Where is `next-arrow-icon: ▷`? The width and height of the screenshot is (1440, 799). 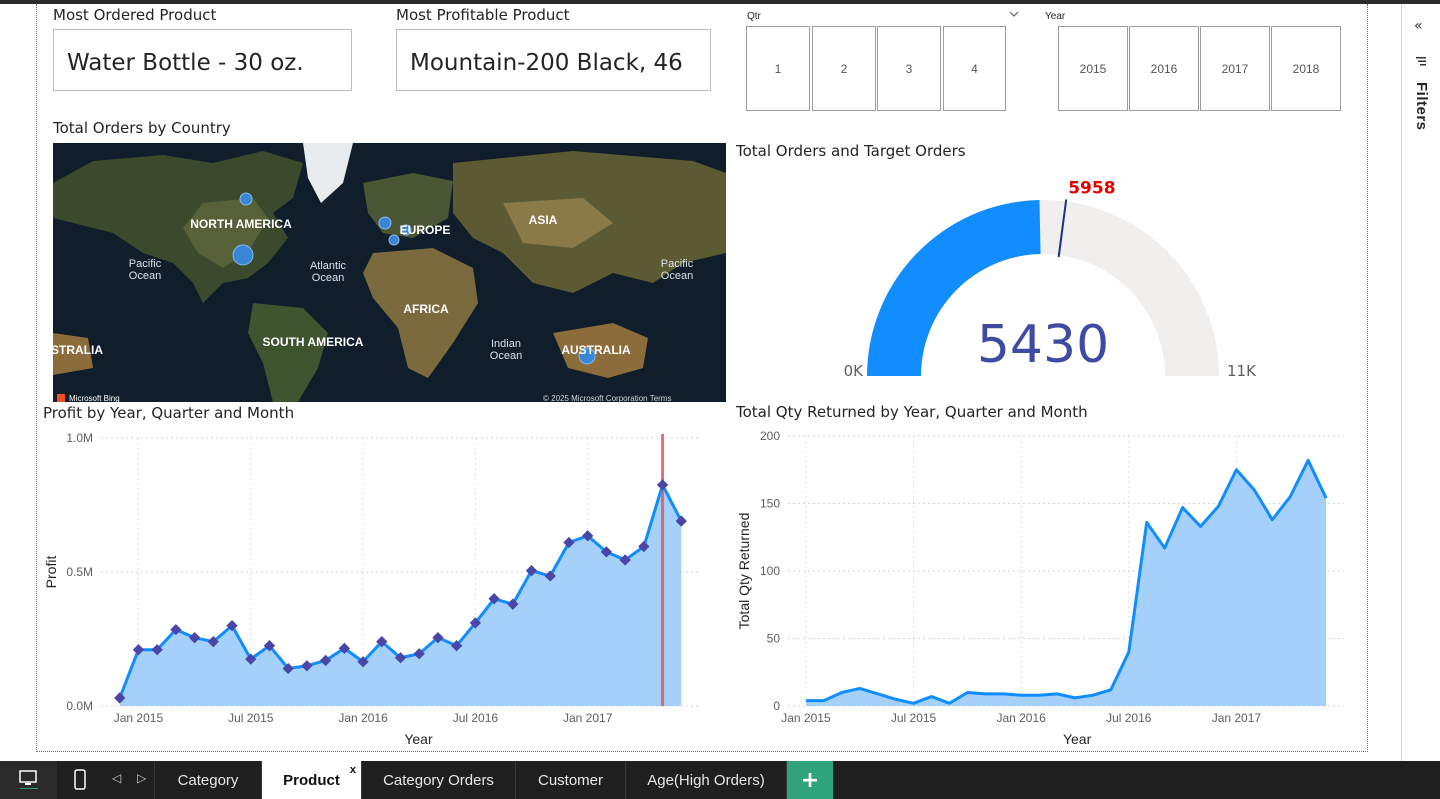
next-arrow-icon: ▷ is located at coordinates (141, 778).